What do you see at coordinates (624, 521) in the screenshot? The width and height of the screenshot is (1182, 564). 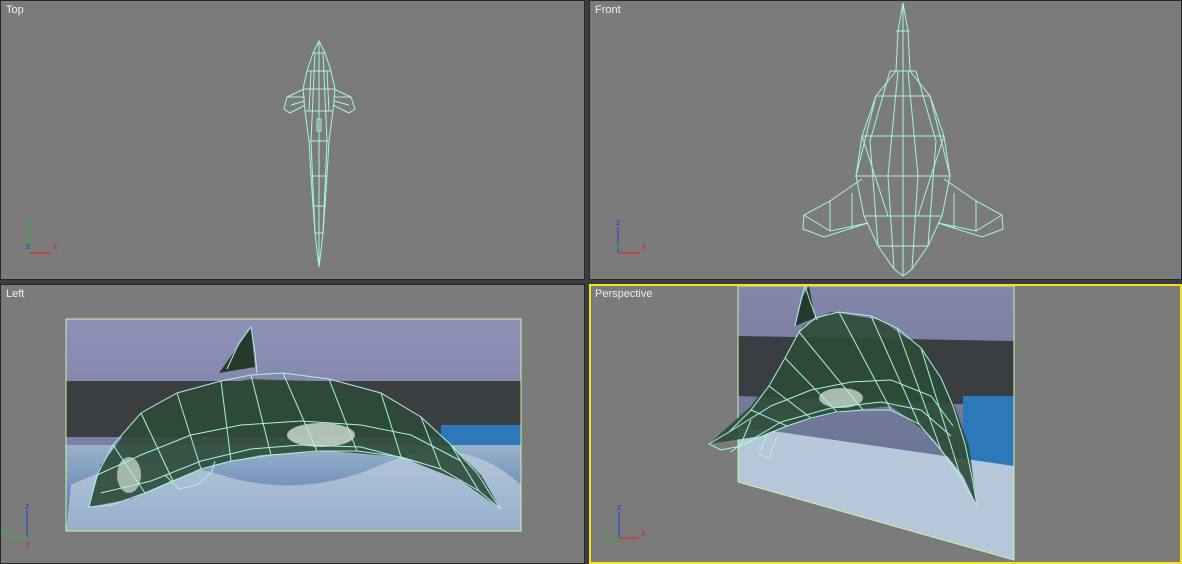 I see `axis-gizmo-perspective: z y x` at bounding box center [624, 521].